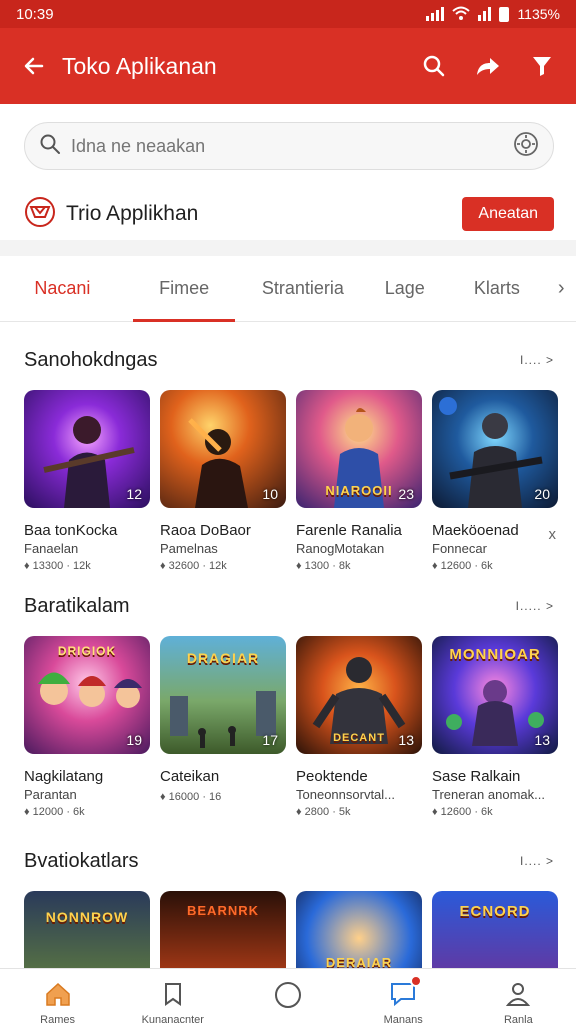  What do you see at coordinates (415, 981) in the screenshot?
I see `notification-dot` at bounding box center [415, 981].